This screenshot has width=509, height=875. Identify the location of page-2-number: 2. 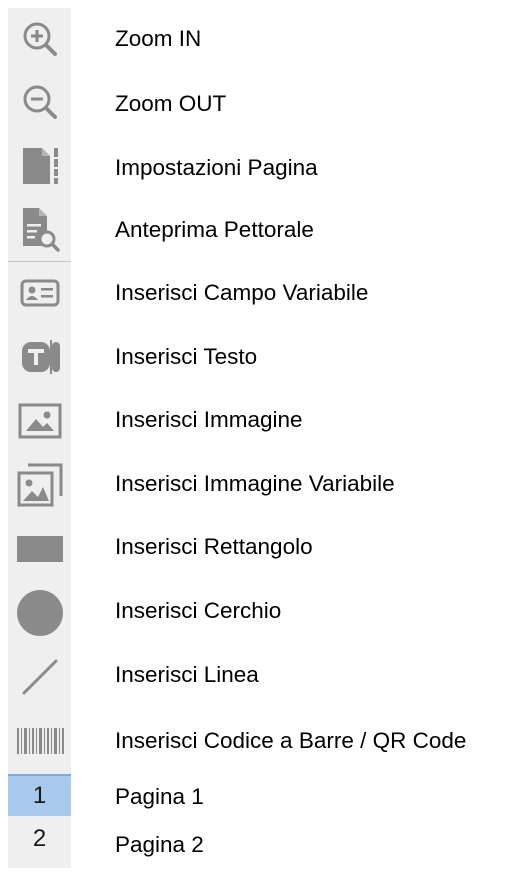
(39, 838).